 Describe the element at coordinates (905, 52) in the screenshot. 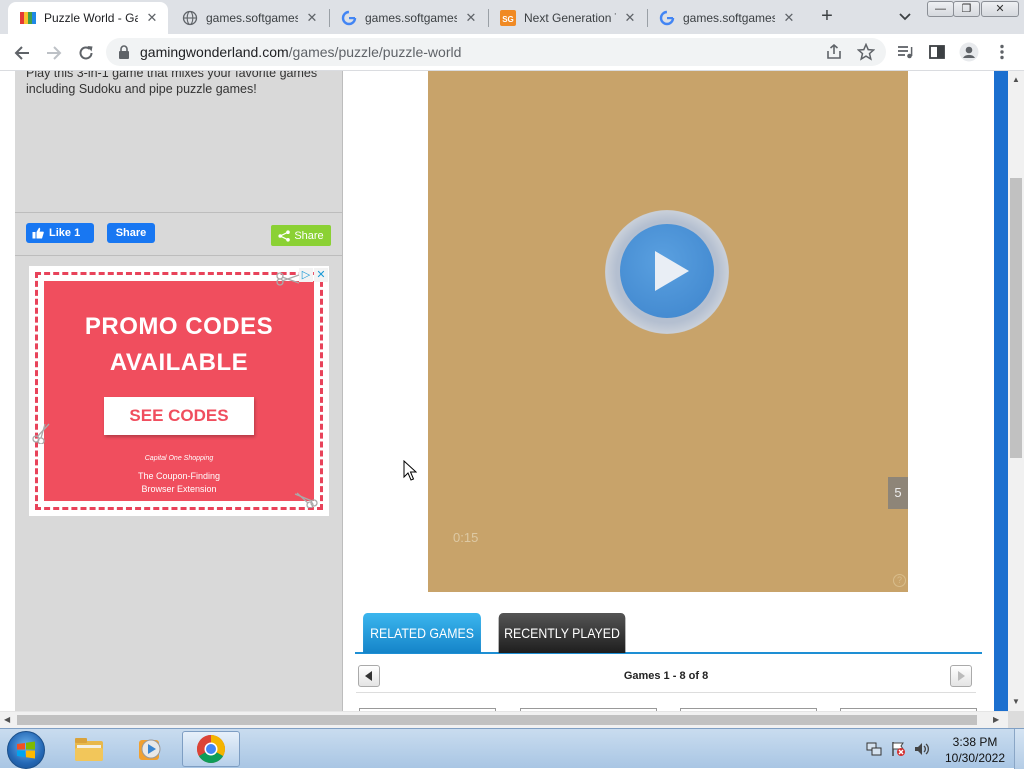

I see `media-controls-icon` at that location.